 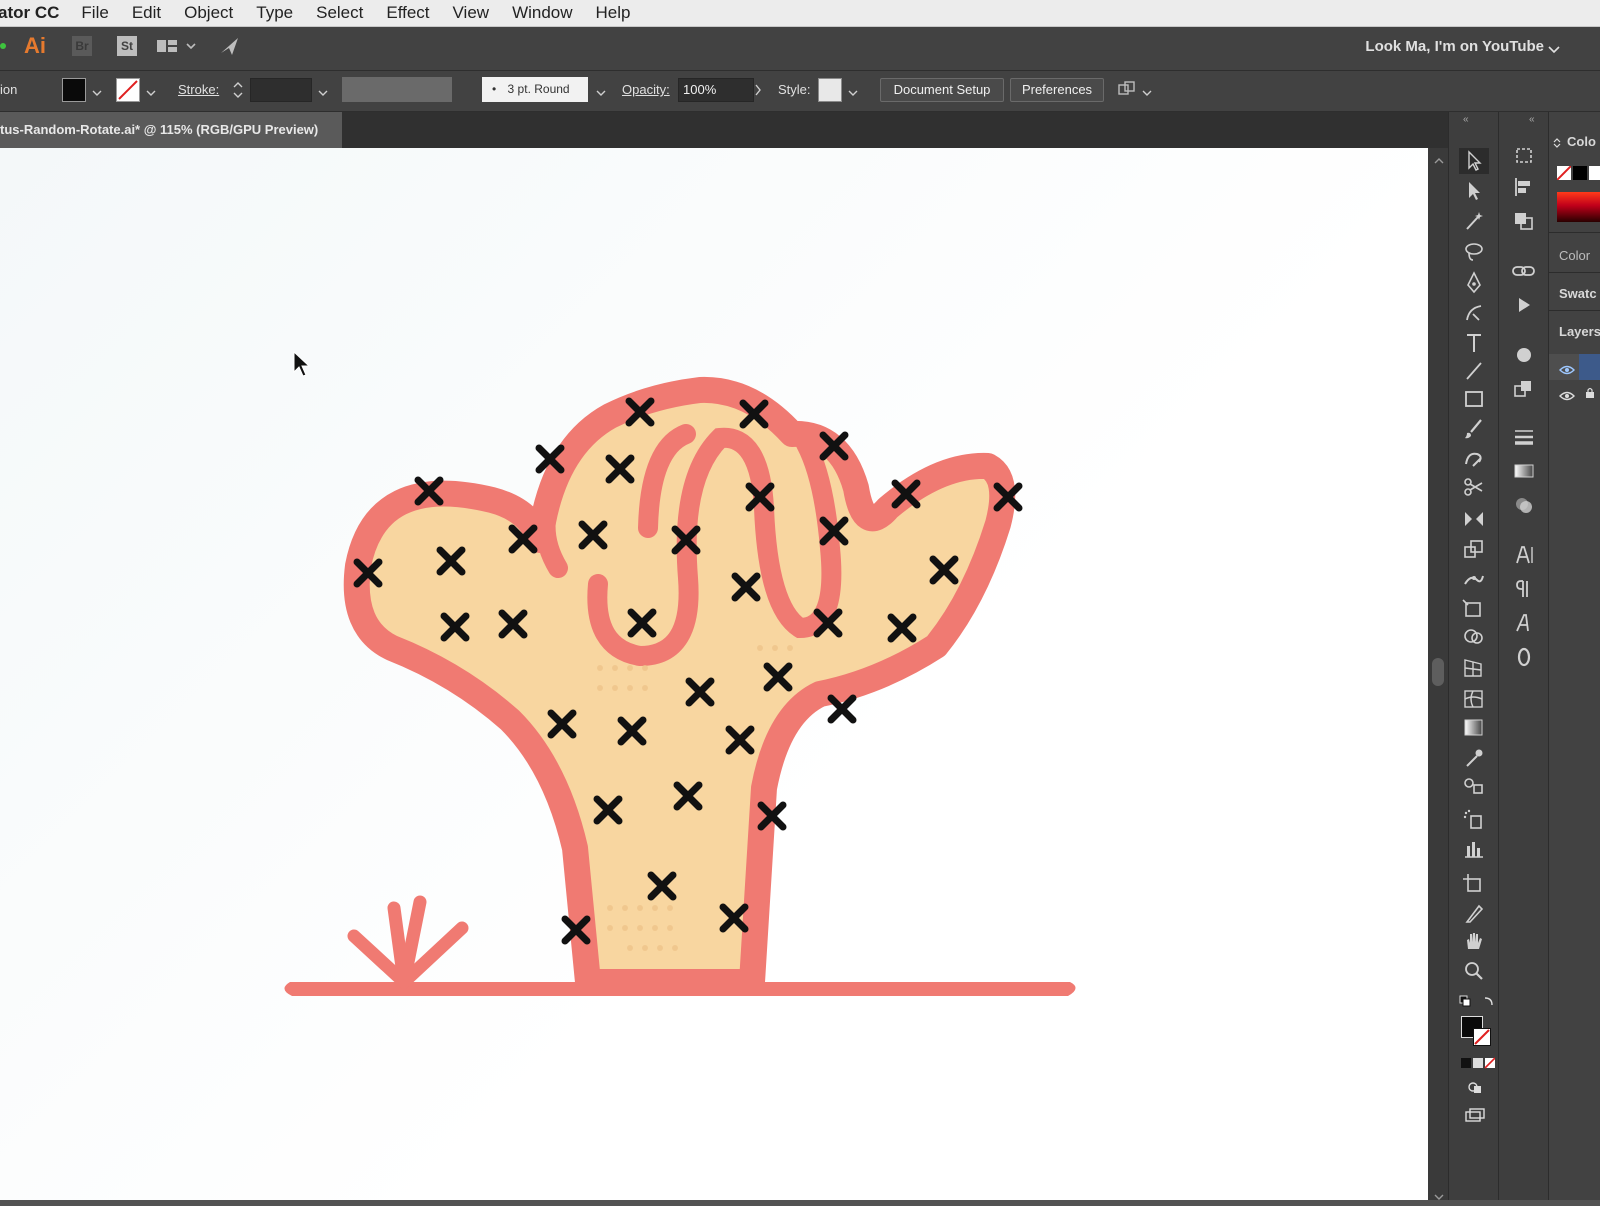 I want to click on line-tool-icon, so click(x=1474, y=371).